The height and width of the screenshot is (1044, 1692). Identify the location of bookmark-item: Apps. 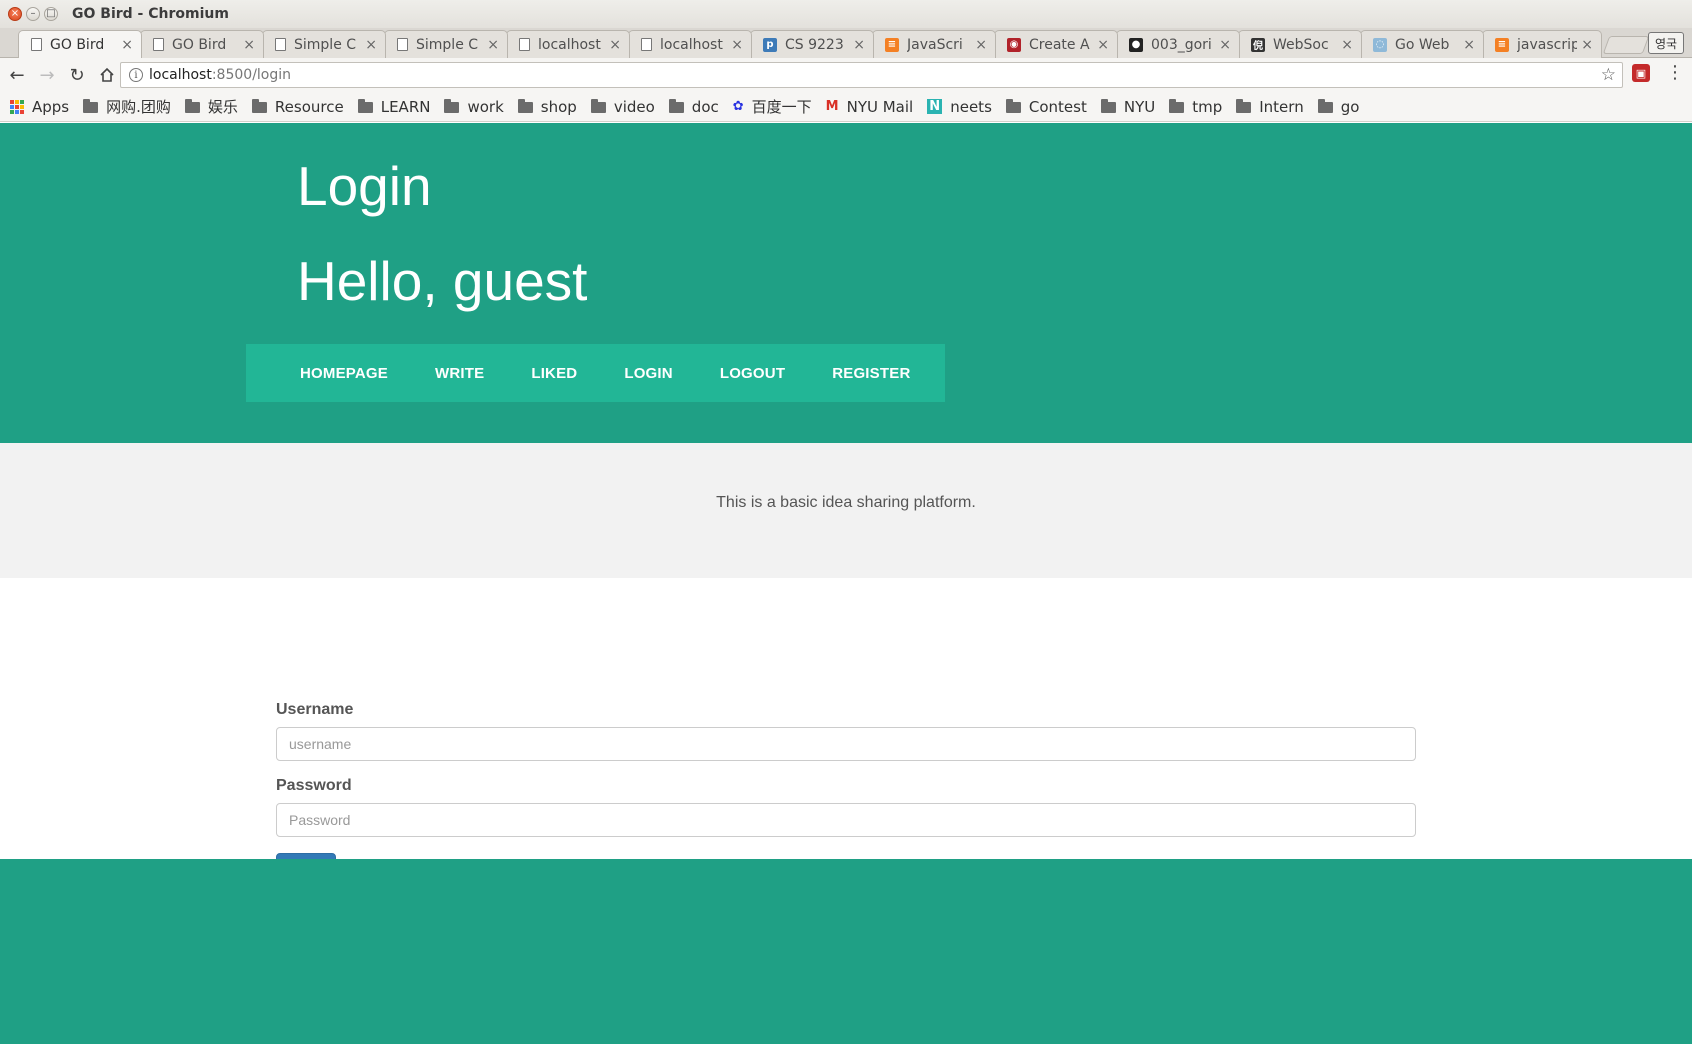
(39, 107).